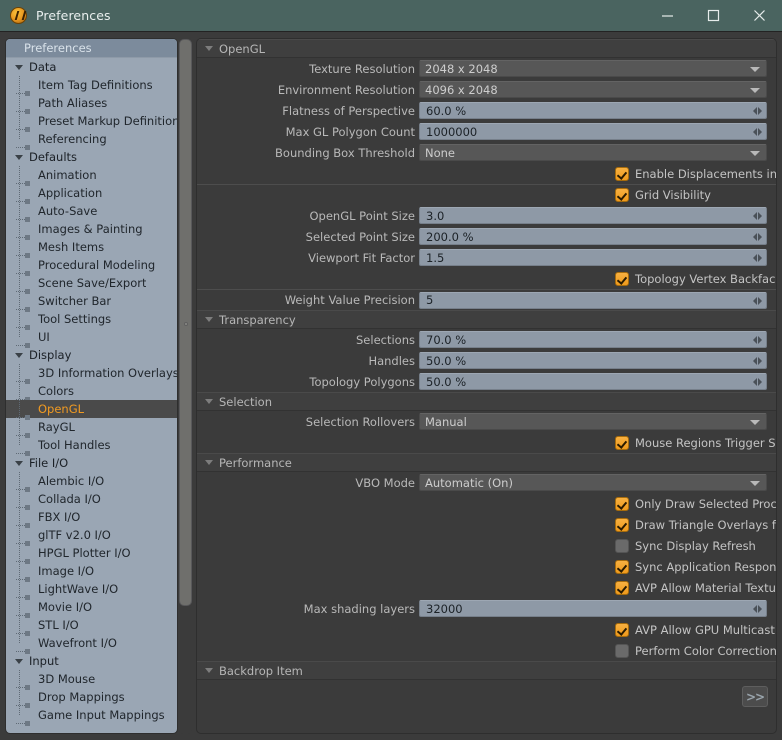 This screenshot has width=782, height=740. What do you see at coordinates (593, 215) in the screenshot?
I see `numeric-field-opengl-point-size: 3.0` at bounding box center [593, 215].